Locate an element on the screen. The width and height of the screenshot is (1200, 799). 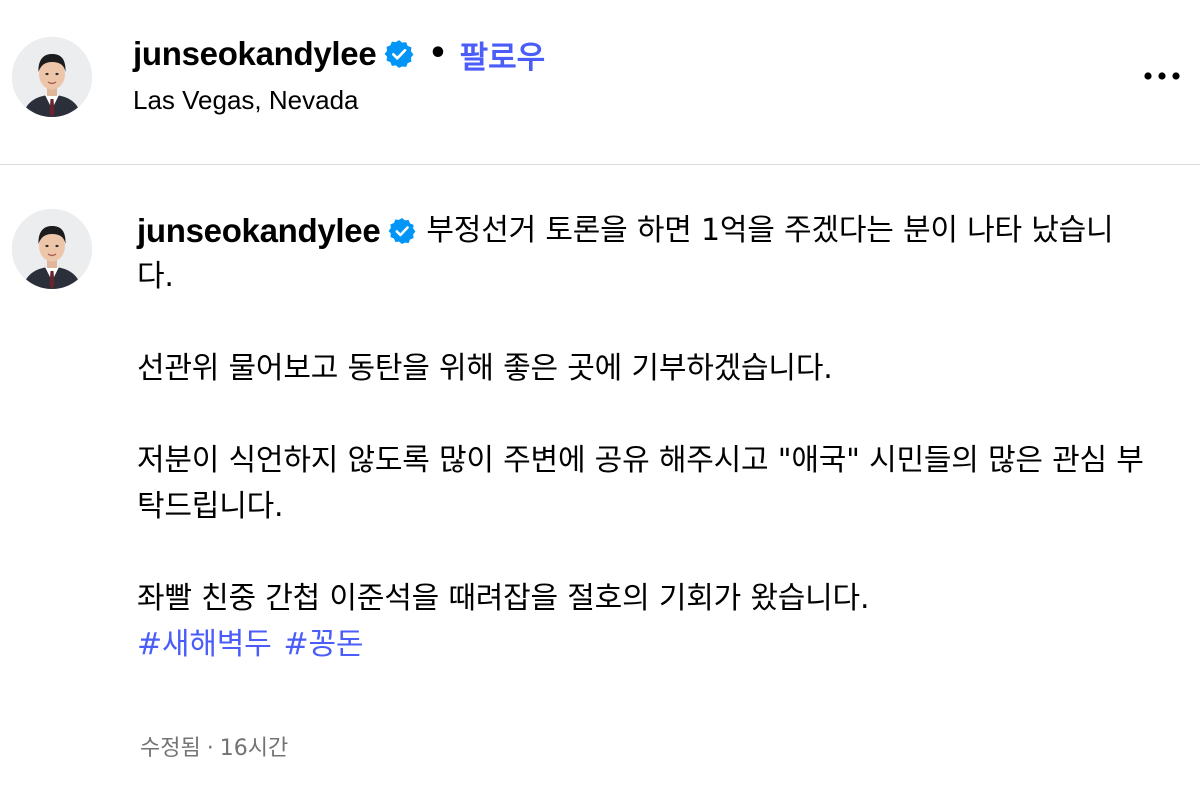
hashtag-link: #꽁돈 is located at coordinates (324, 644).